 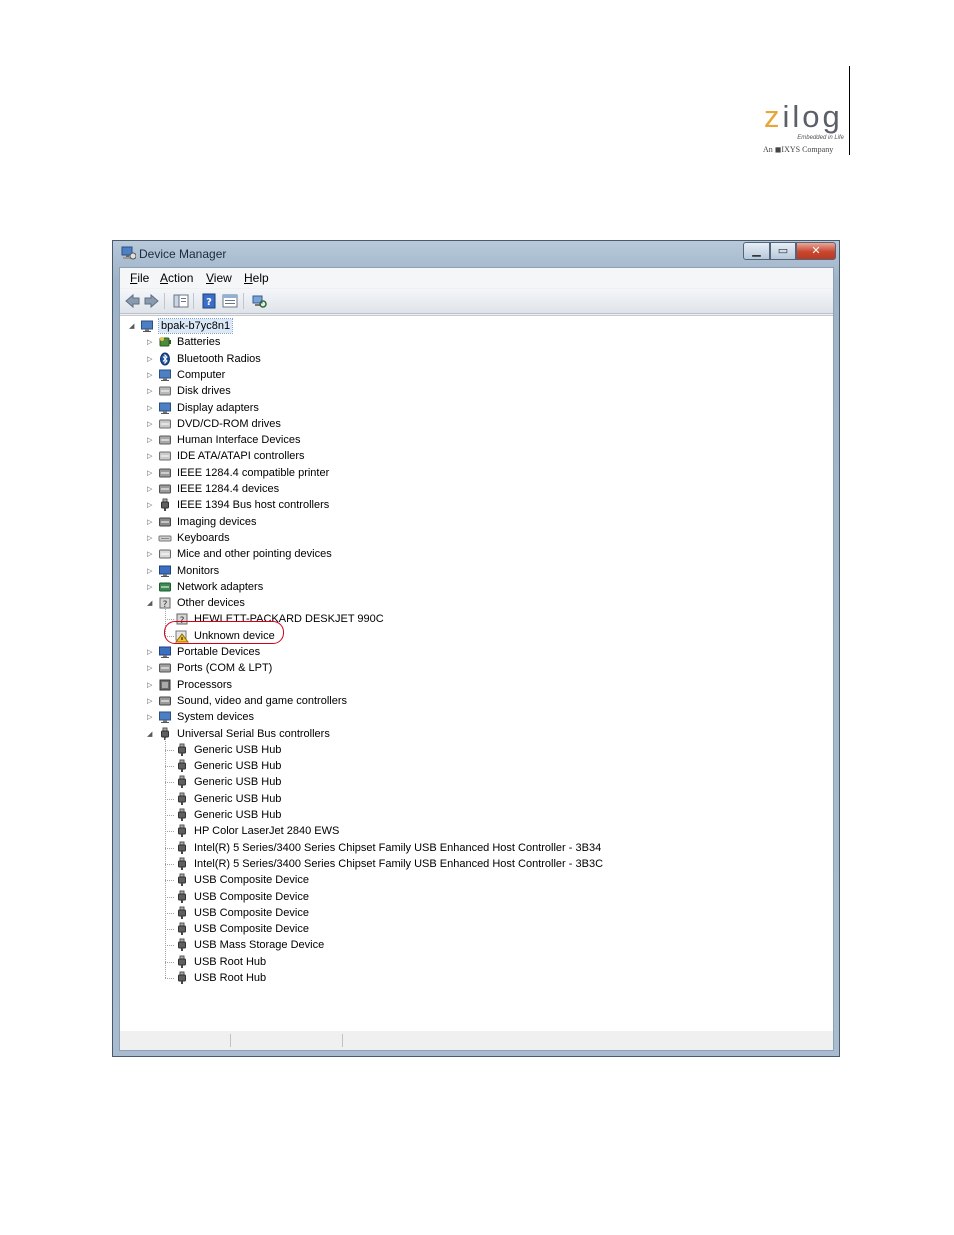 I want to click on tree-category: ▷ Processors, so click(x=482, y=685).